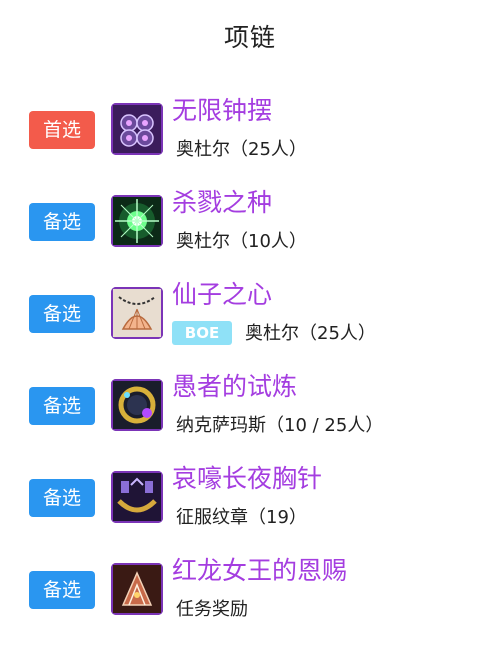 The image size is (500, 645). What do you see at coordinates (235, 386) in the screenshot?
I see `item-name: 愚者的试炼` at bounding box center [235, 386].